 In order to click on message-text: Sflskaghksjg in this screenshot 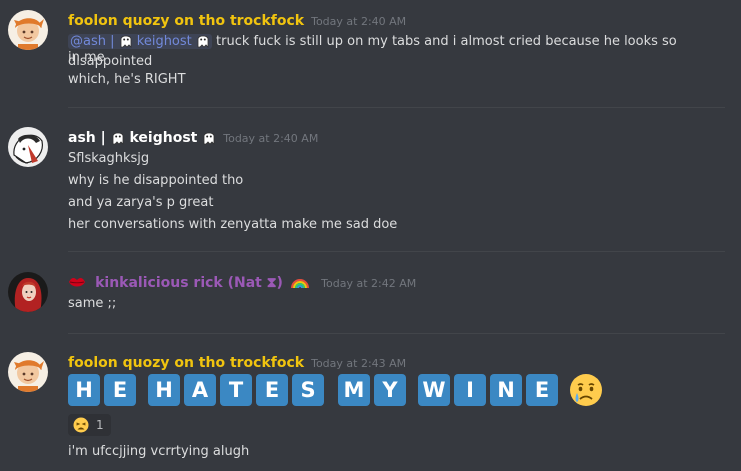, I will do `click(109, 158)`.